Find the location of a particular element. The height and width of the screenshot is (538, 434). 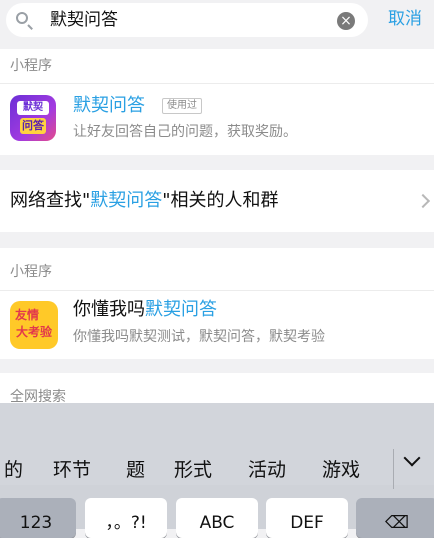

candidate-word: 活动 is located at coordinates (267, 470).